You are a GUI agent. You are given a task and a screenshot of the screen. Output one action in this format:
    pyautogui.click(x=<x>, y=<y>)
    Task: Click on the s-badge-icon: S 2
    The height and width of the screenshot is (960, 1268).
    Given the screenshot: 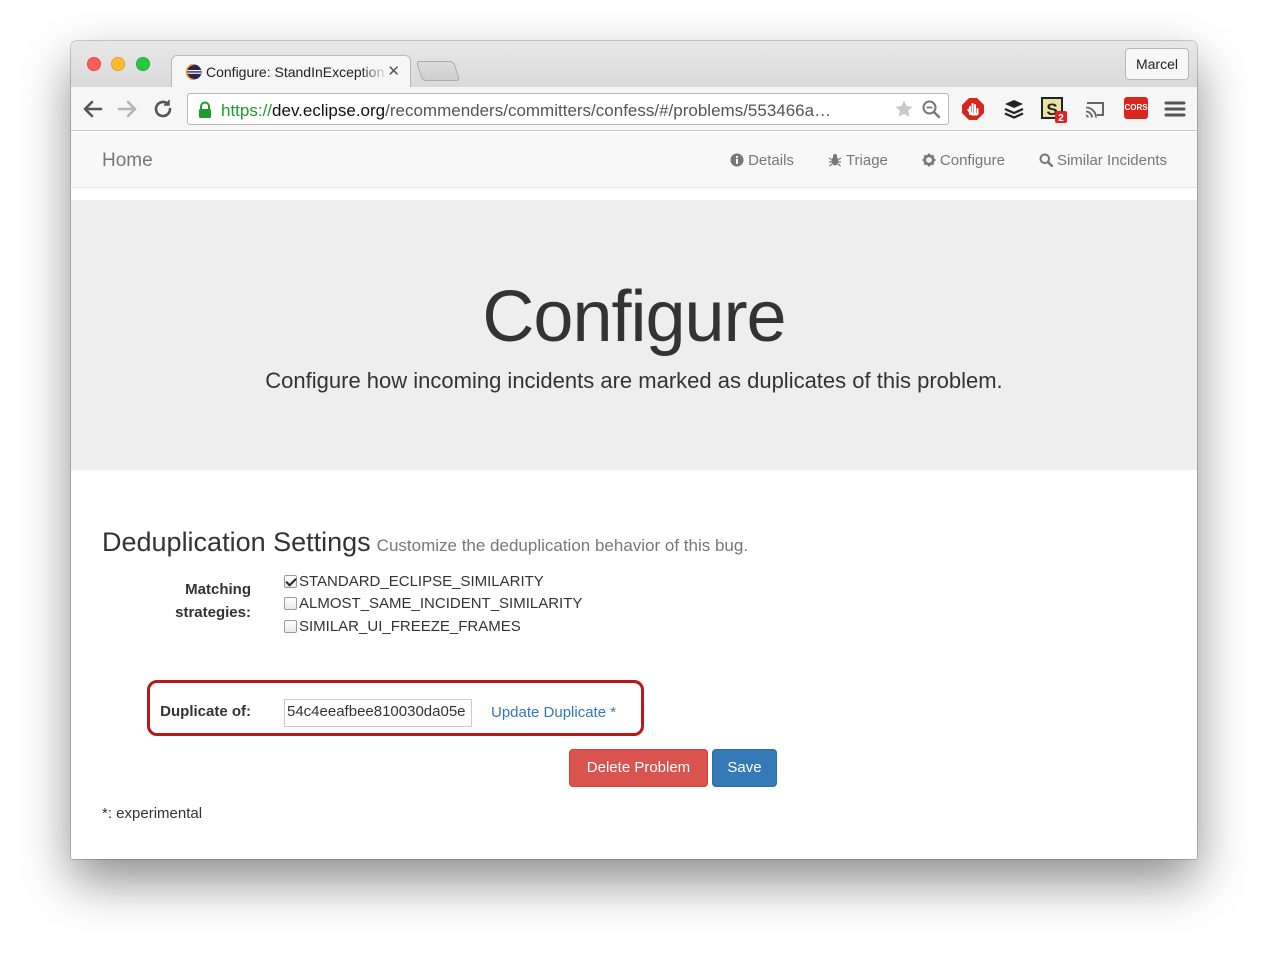 What is the action you would take?
    pyautogui.click(x=1054, y=110)
    